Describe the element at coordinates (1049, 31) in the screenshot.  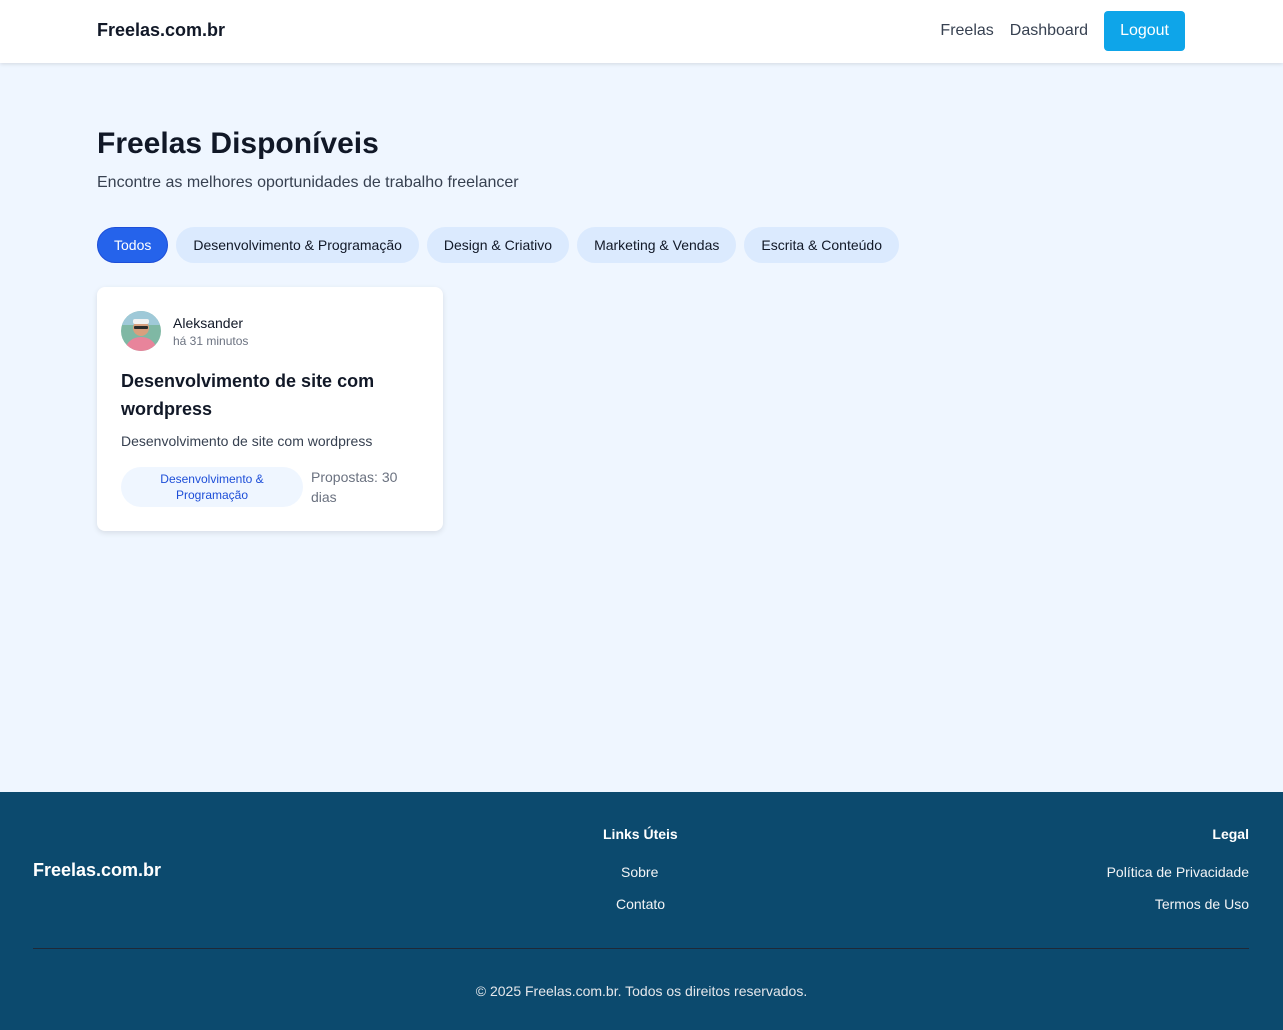
I see `nav-link-dashboard: Dashboard` at that location.